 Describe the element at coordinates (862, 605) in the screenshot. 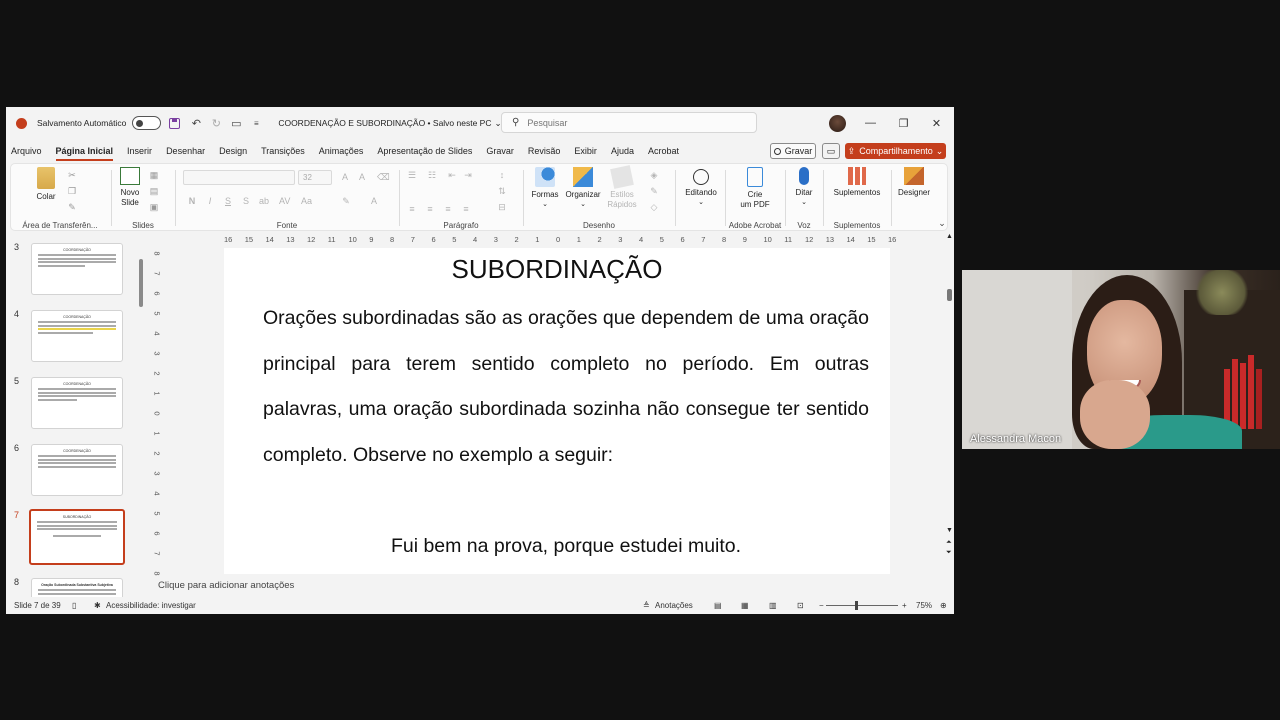

I see `zoom-slider` at that location.